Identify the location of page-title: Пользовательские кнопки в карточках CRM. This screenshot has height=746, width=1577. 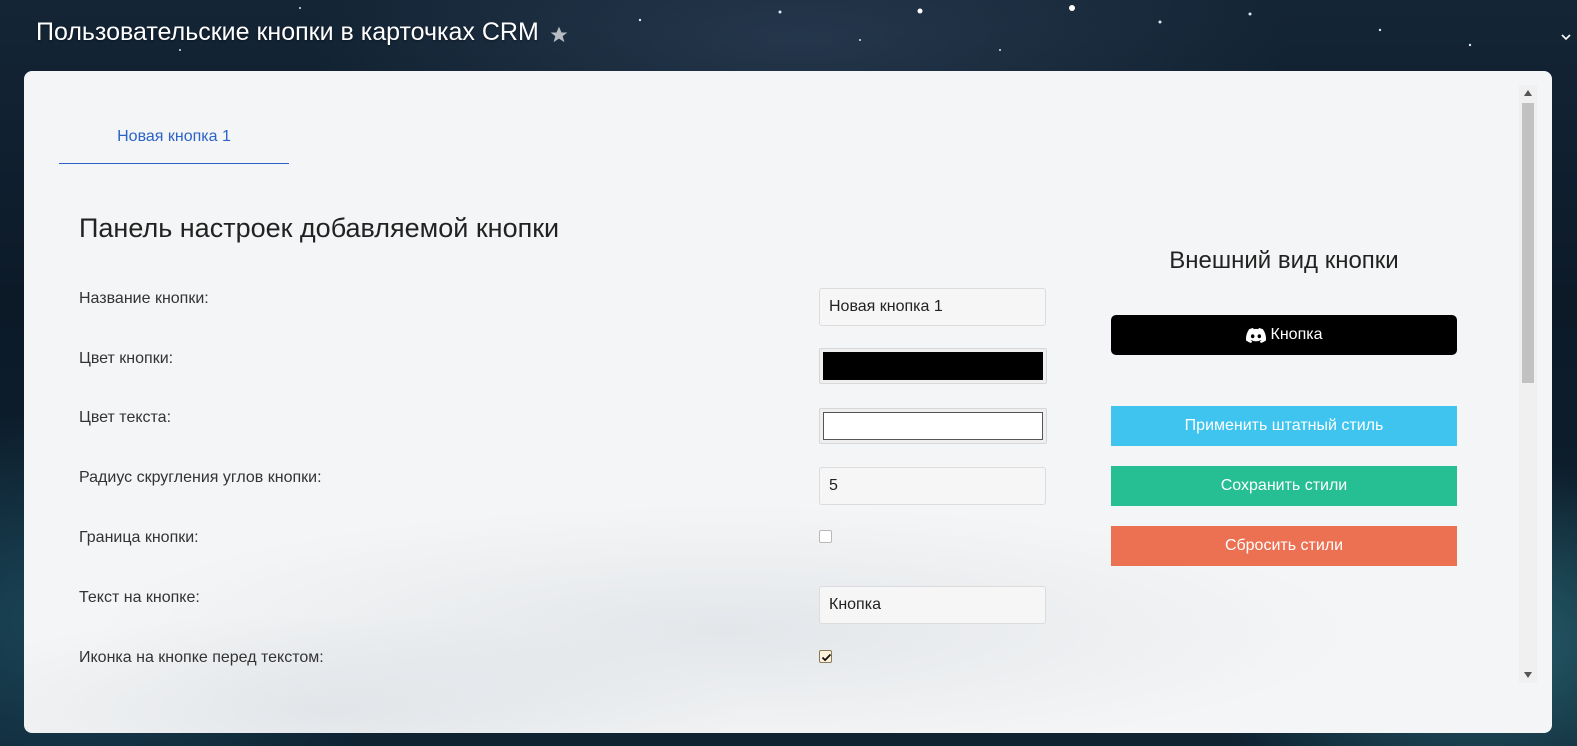
(302, 32).